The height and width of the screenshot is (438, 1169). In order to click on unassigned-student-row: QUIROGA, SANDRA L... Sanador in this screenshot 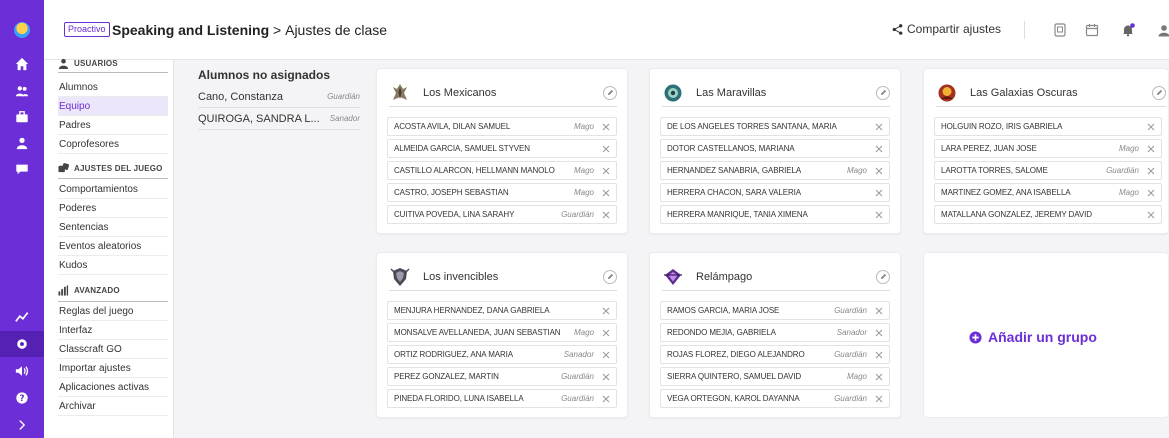, I will do `click(279, 119)`.